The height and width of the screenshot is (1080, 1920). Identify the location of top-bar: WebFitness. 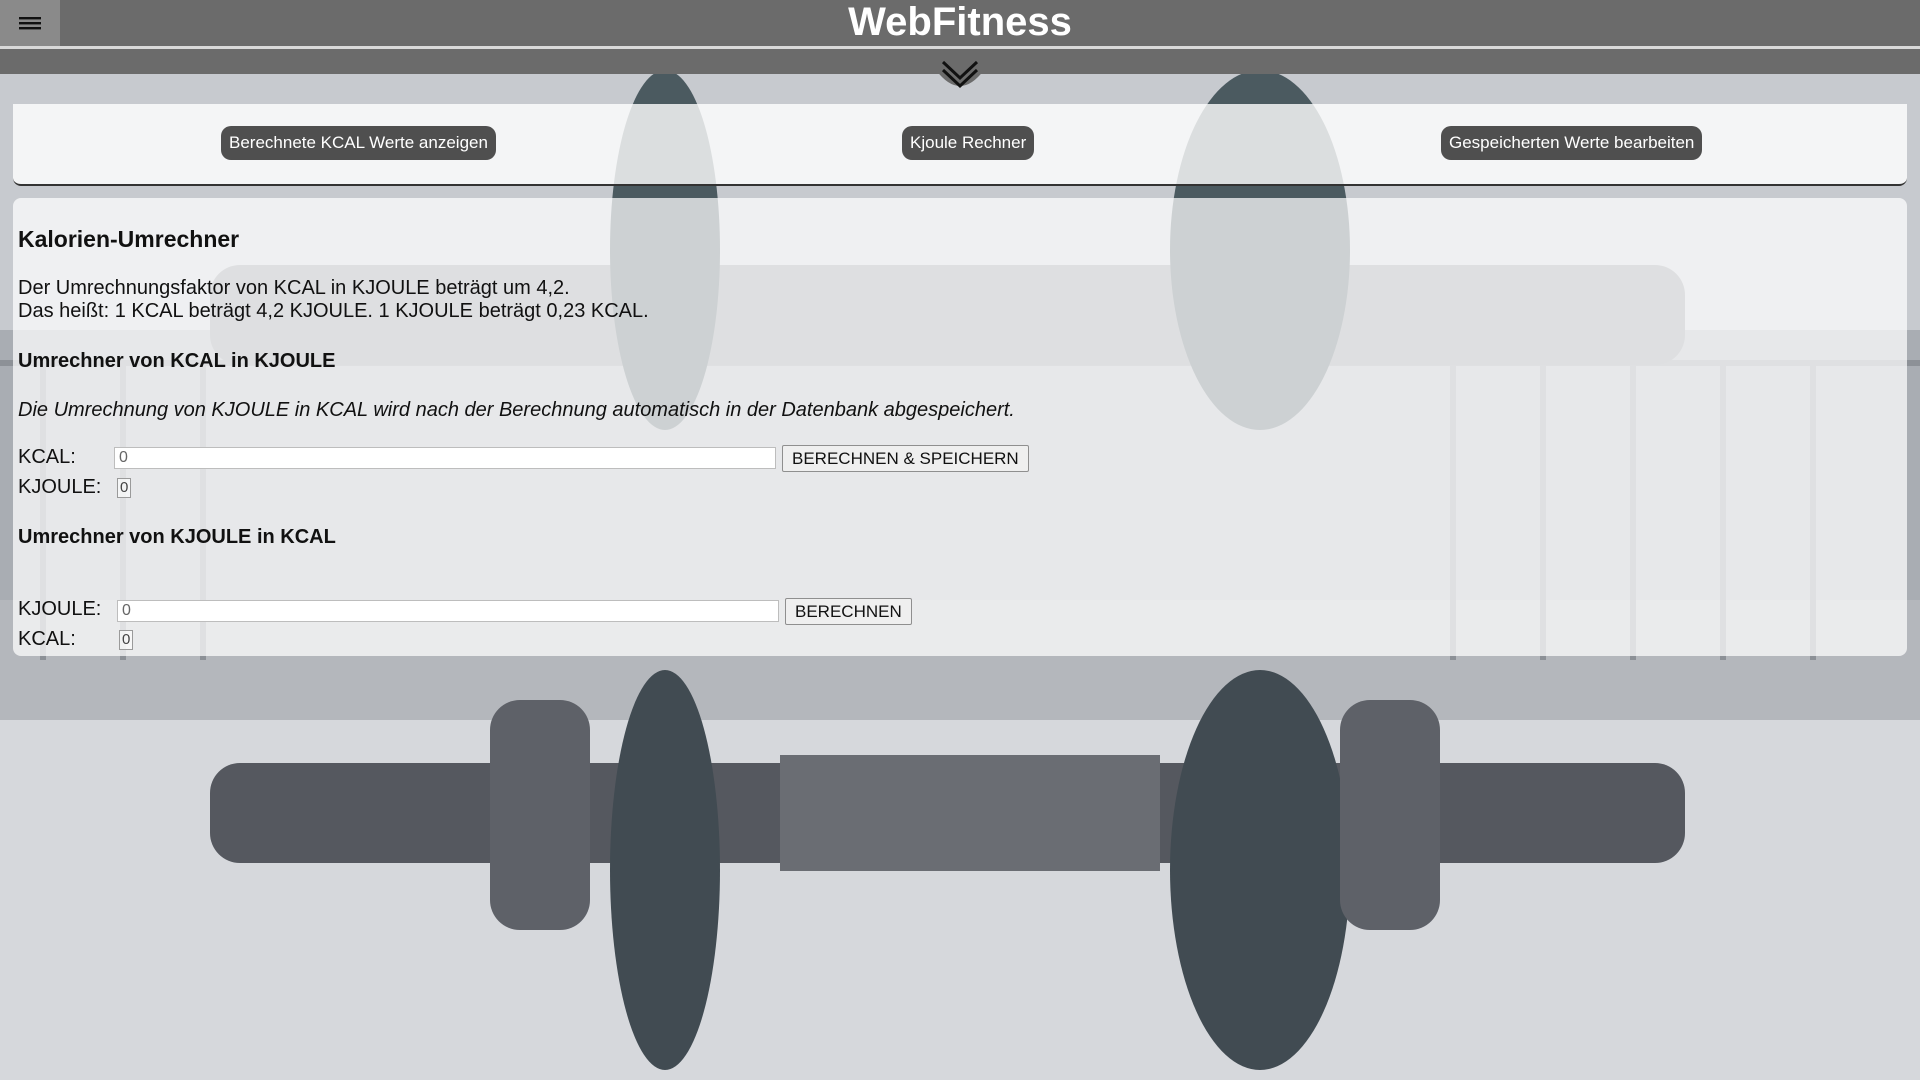
(960, 24).